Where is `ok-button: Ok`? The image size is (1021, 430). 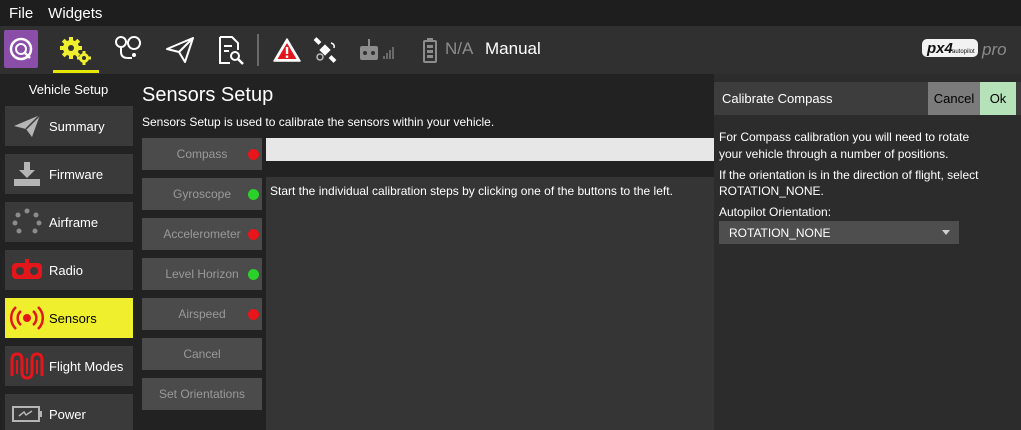 ok-button: Ok is located at coordinates (998, 98).